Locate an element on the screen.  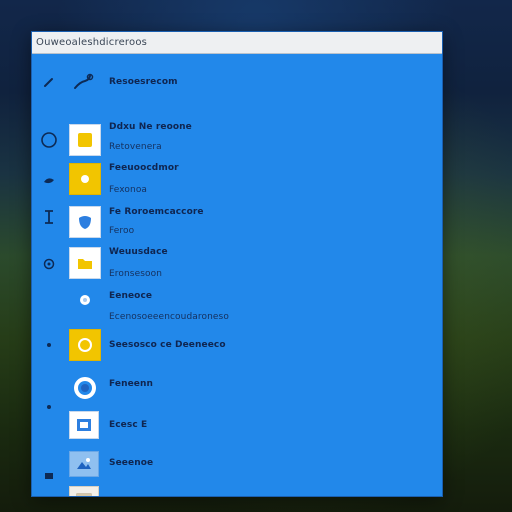
note-icon is located at coordinates (85, 140).